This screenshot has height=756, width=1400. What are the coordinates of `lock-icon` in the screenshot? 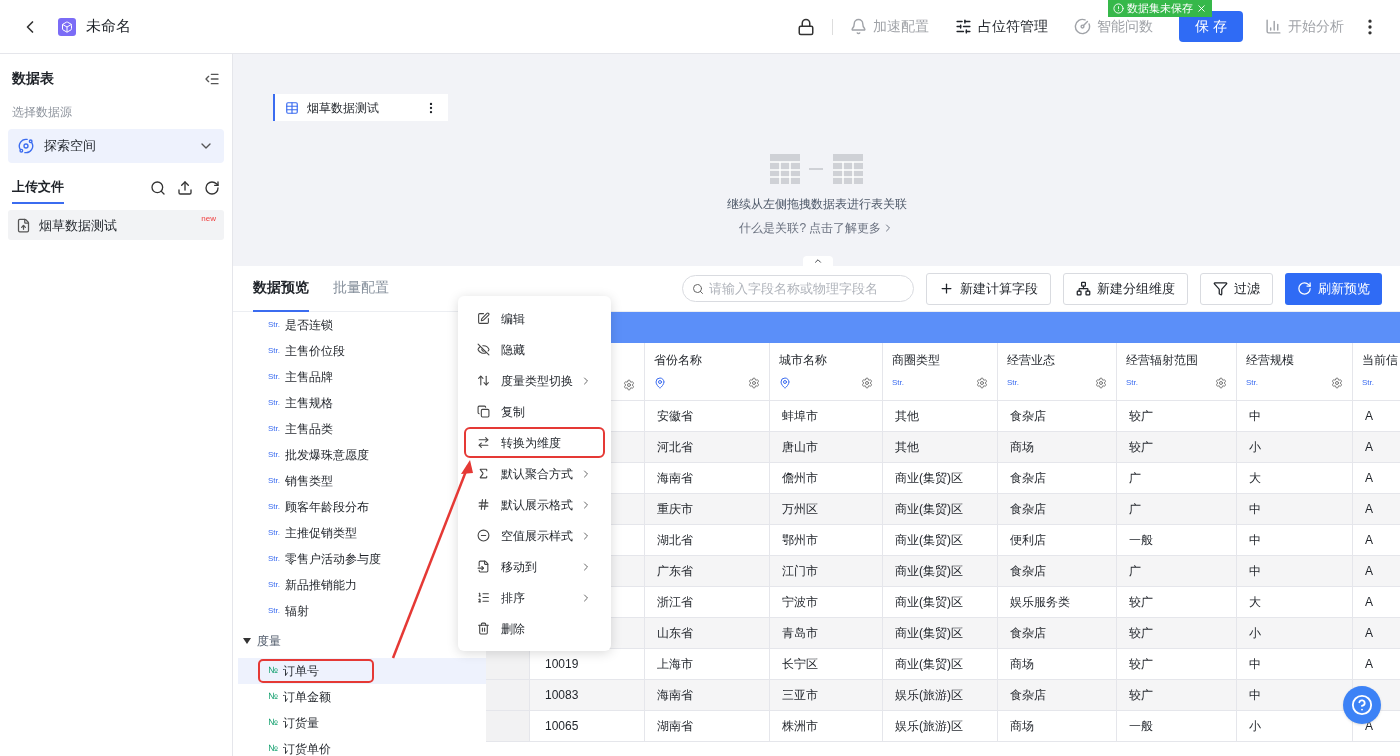 It's located at (806, 26).